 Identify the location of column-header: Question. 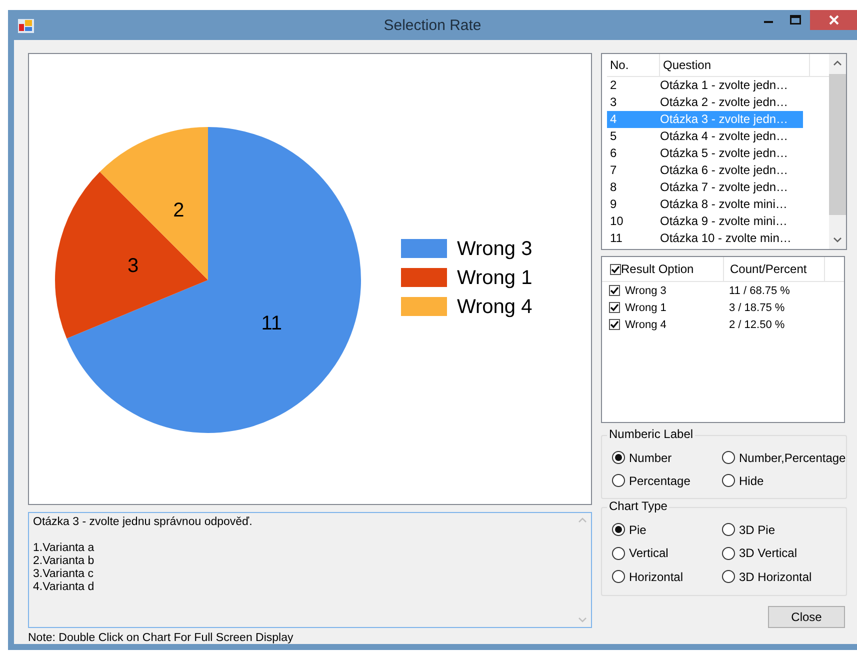
(735, 65).